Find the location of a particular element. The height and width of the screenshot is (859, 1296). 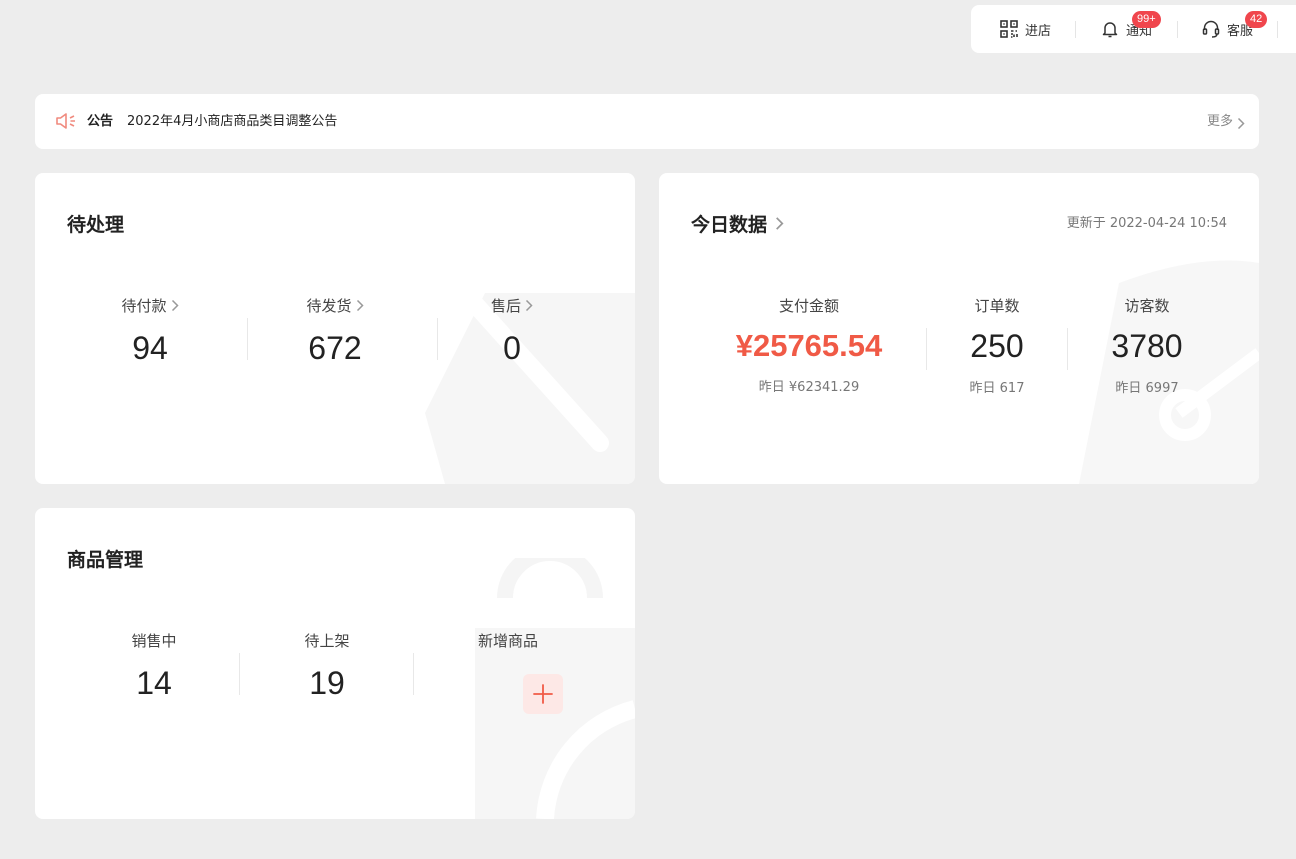

stat-label: 新增商品 is located at coordinates (507, 641).